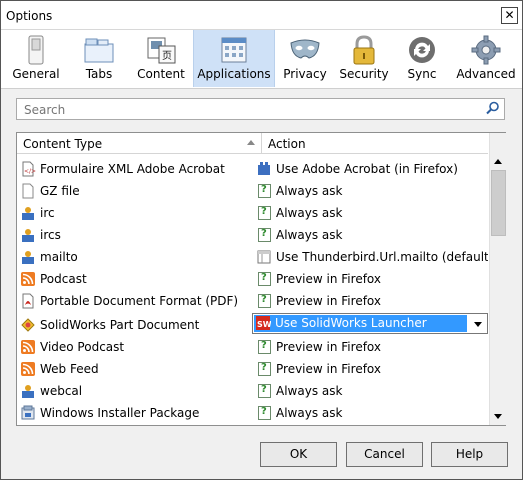 This screenshot has width=523, height=480. Describe the element at coordinates (252, 347) in the screenshot. I see `list-item: Video Podcast Preview in Firefox` at that location.